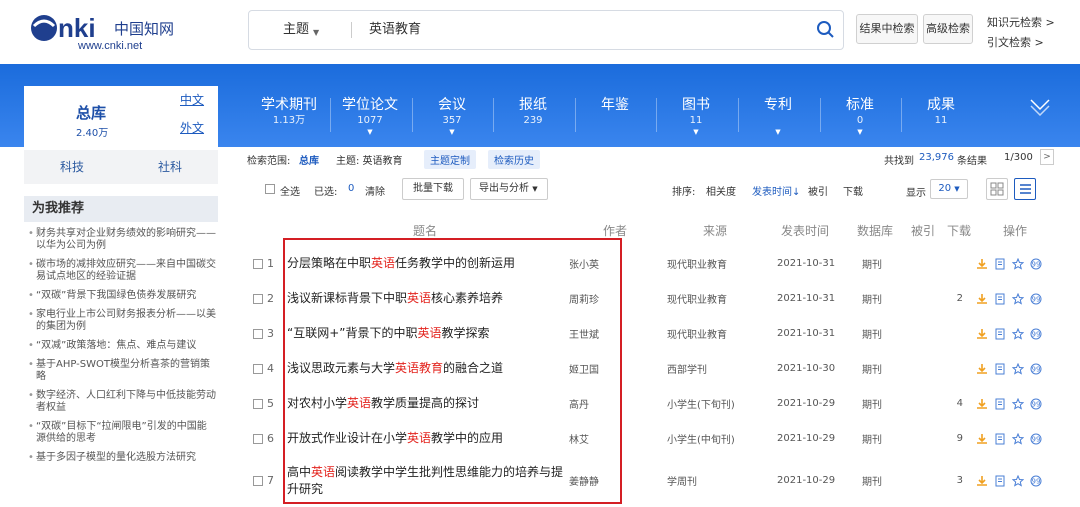 The width and height of the screenshot is (1080, 507). I want to click on advanced-search-button: 高级检索, so click(948, 29).